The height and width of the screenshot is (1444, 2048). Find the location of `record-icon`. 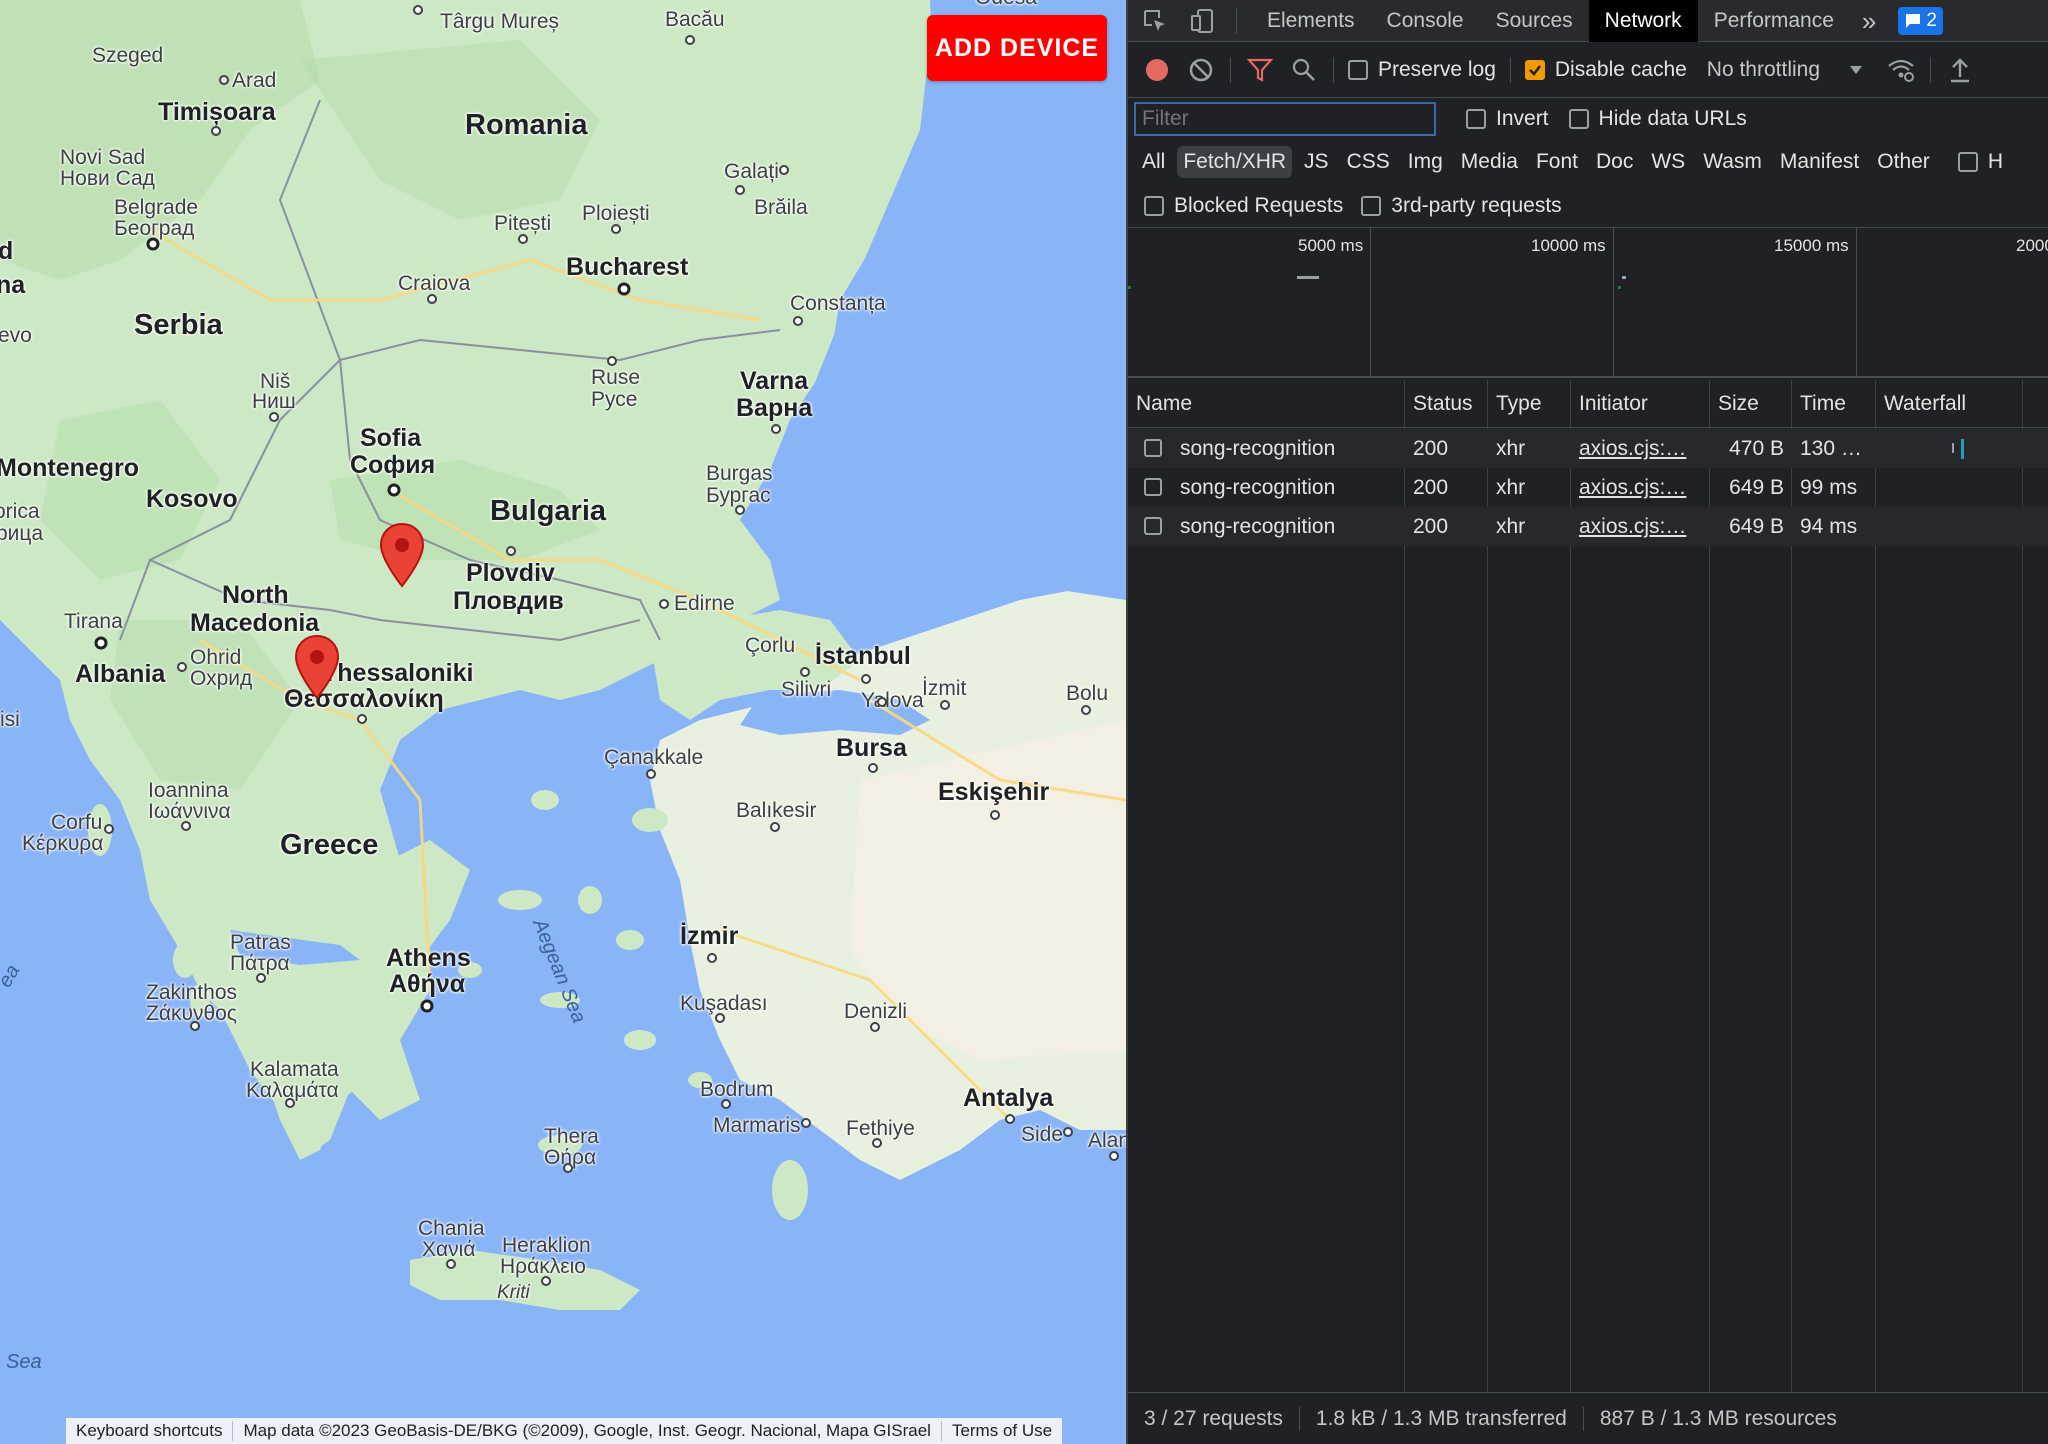

record-icon is located at coordinates (1157, 70).